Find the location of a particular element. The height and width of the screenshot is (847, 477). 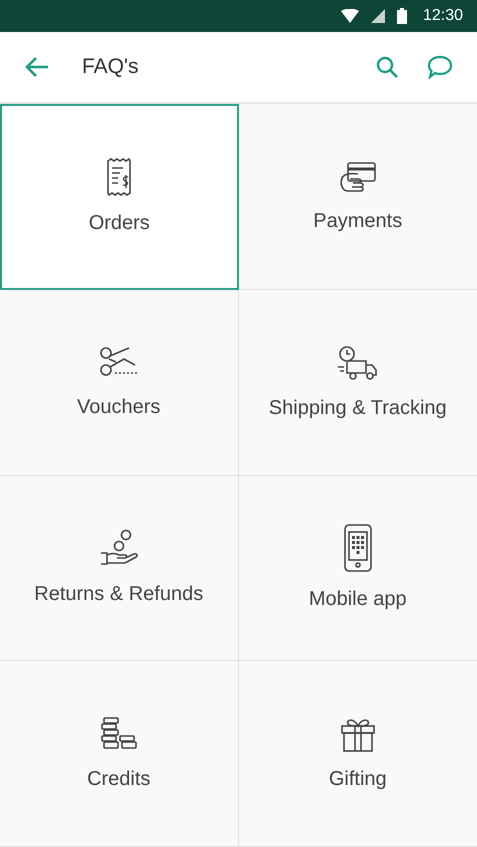

category-tile: Payments is located at coordinates (357, 197).